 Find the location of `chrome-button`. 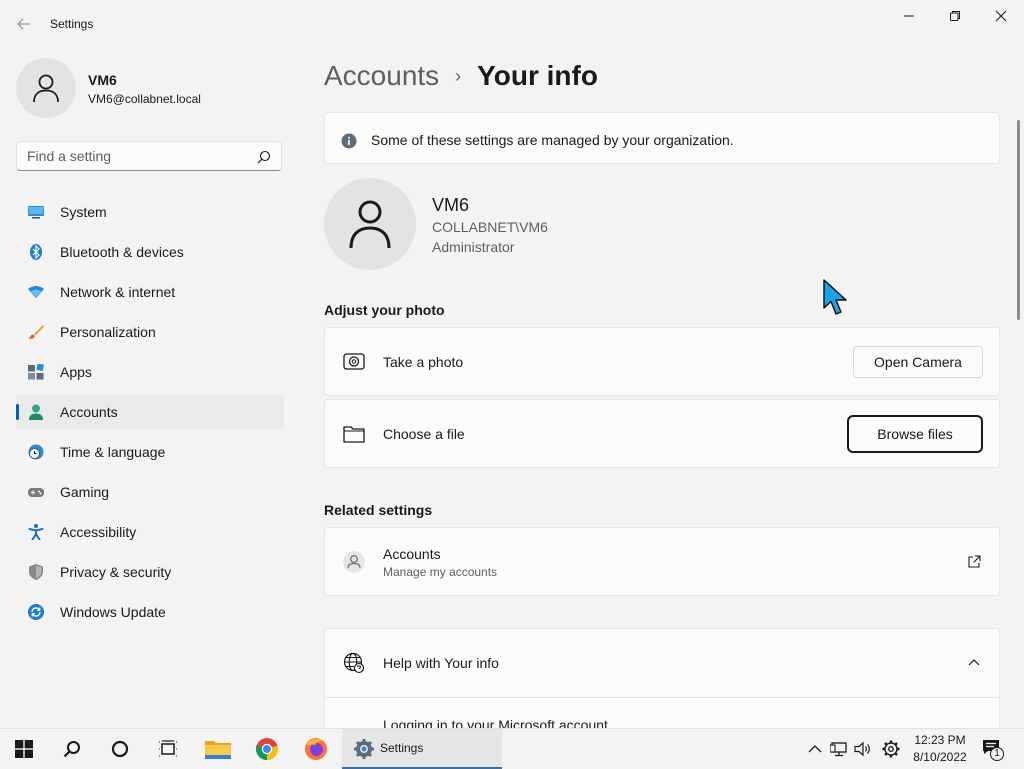

chrome-button is located at coordinates (267, 749).